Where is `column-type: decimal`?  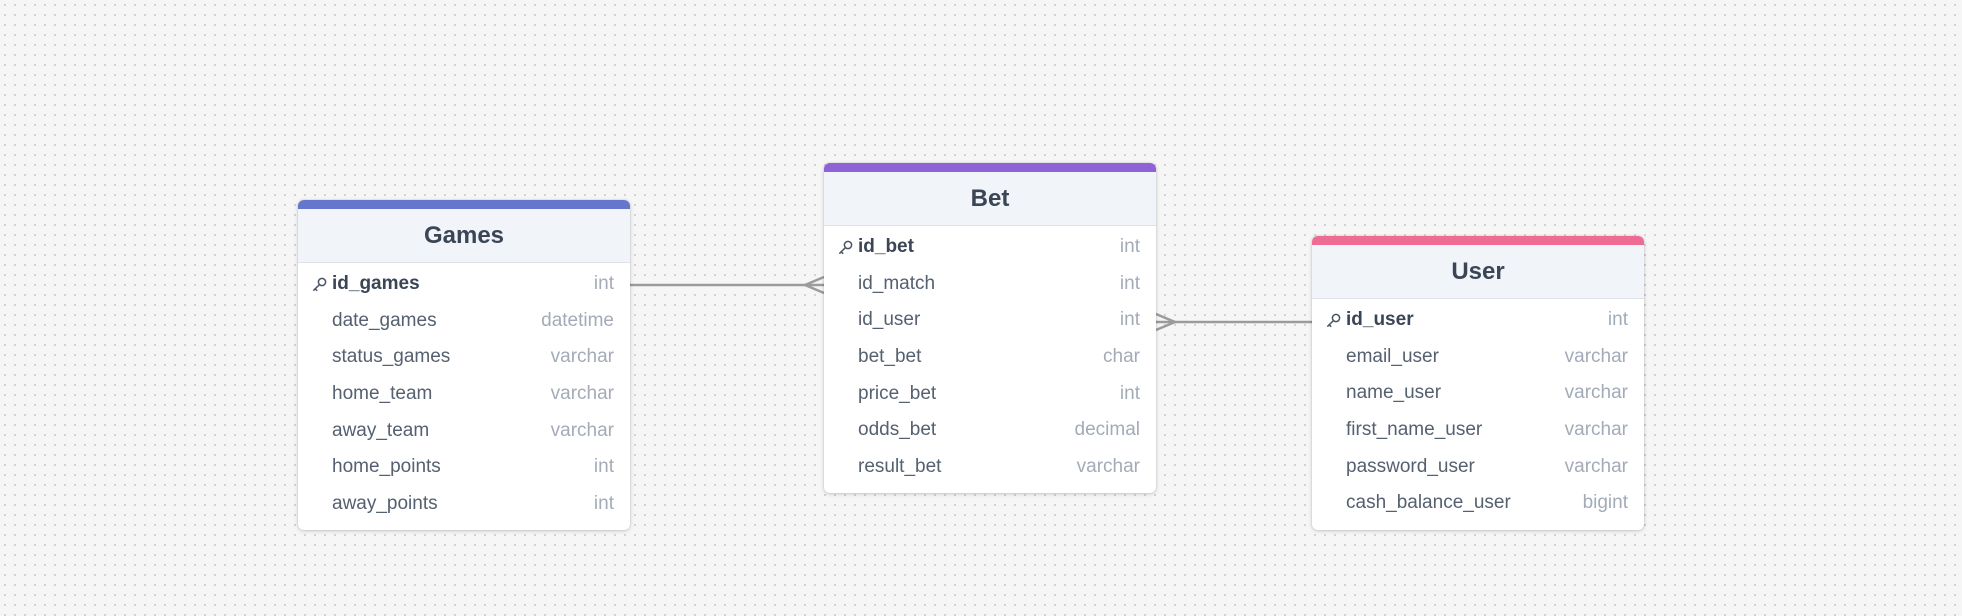
column-type: decimal is located at coordinates (1107, 430).